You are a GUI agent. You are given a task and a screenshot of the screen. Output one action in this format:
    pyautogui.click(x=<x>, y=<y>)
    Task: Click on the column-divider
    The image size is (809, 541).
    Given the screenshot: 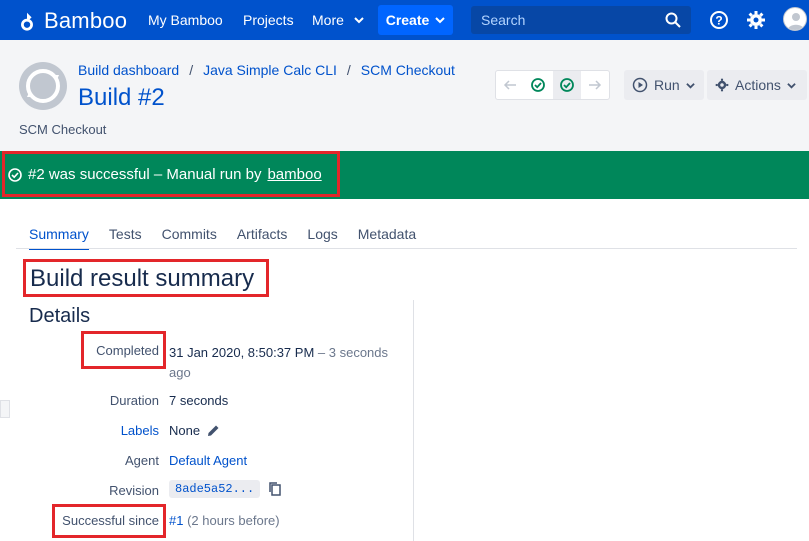 What is the action you would take?
    pyautogui.click(x=413, y=420)
    